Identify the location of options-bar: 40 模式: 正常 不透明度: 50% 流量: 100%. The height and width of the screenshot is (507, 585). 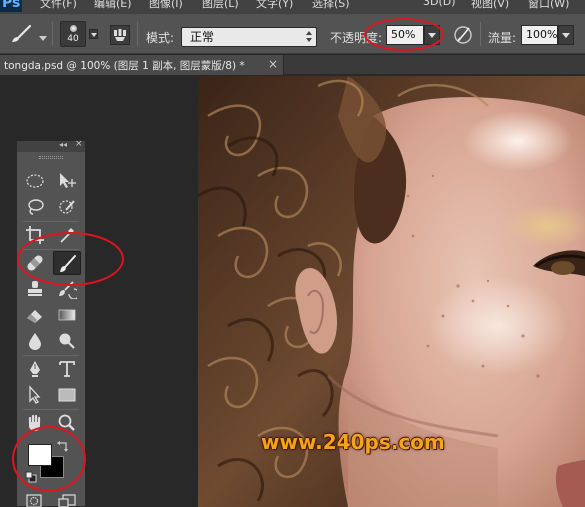
(292, 34).